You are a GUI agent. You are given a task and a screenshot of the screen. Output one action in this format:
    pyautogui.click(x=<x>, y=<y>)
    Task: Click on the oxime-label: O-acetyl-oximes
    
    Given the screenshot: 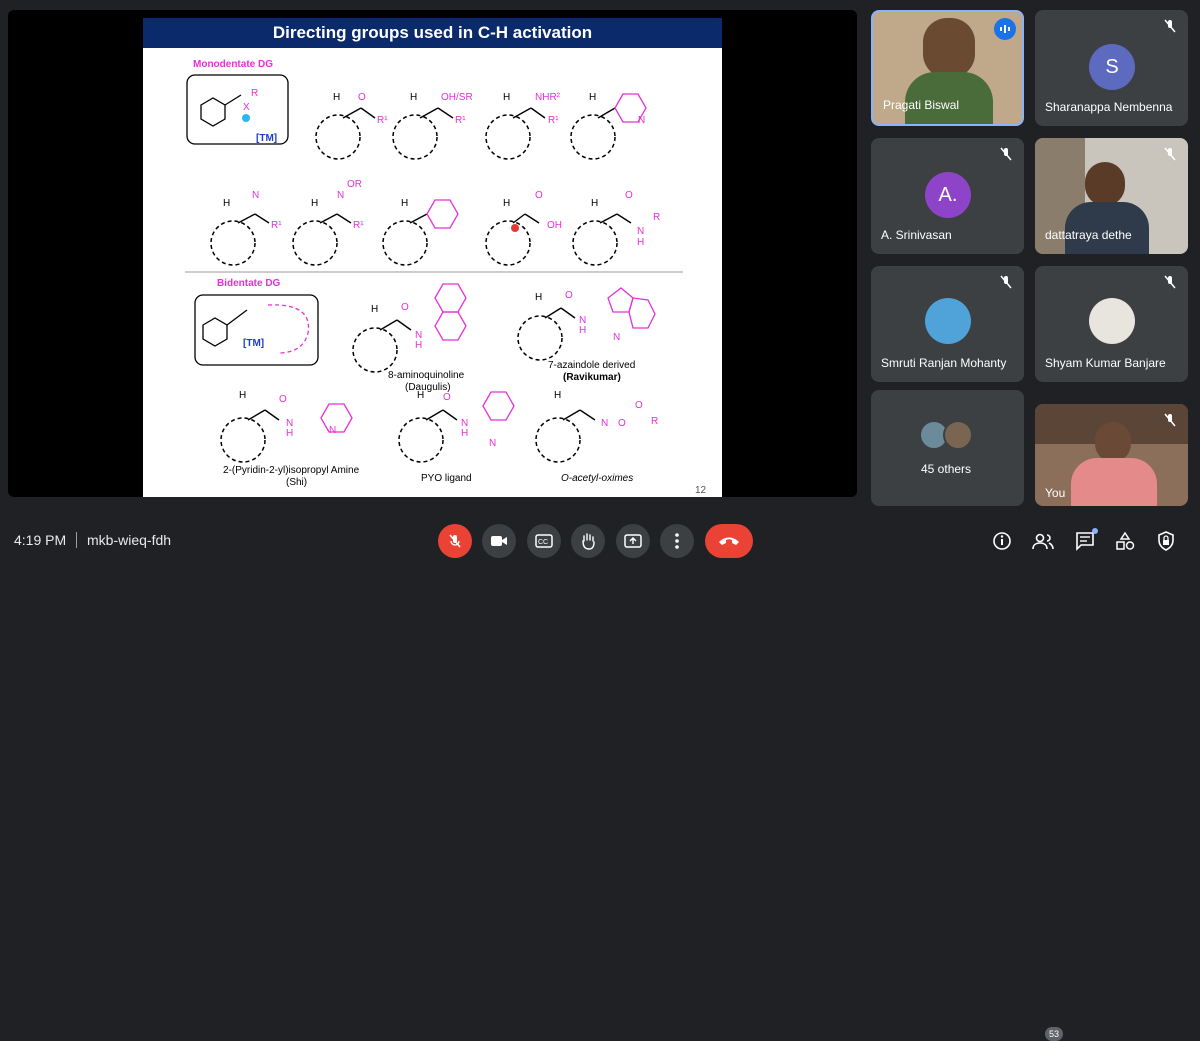 What is the action you would take?
    pyautogui.click(x=597, y=478)
    